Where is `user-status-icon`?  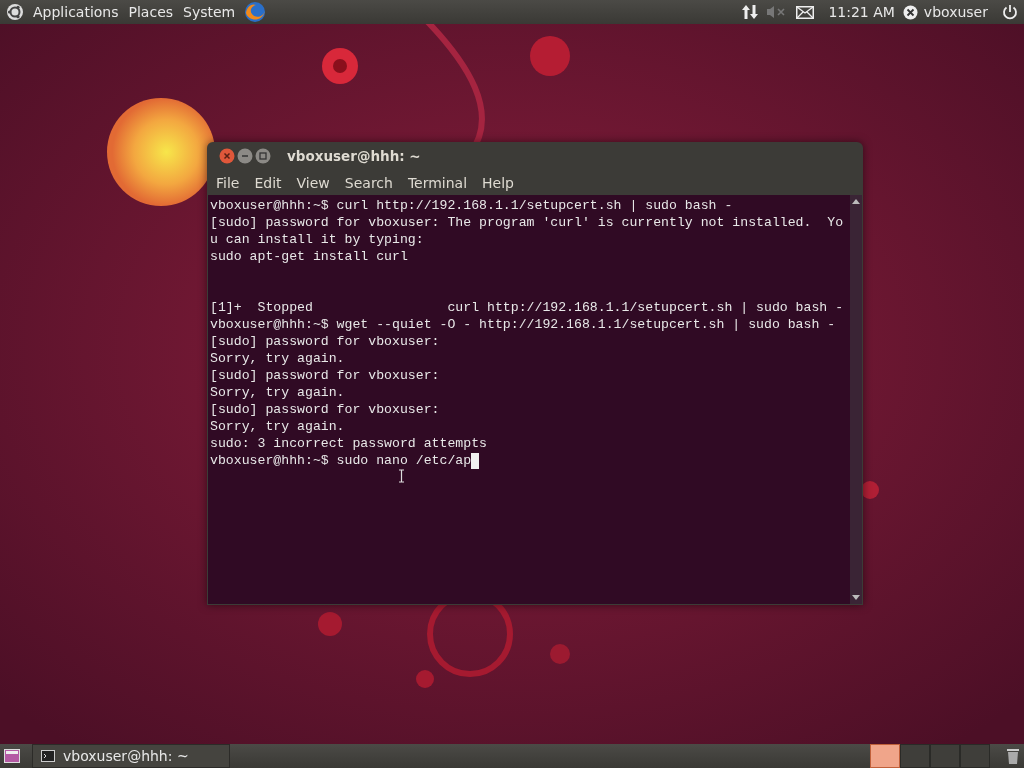
user-status-icon is located at coordinates (910, 12).